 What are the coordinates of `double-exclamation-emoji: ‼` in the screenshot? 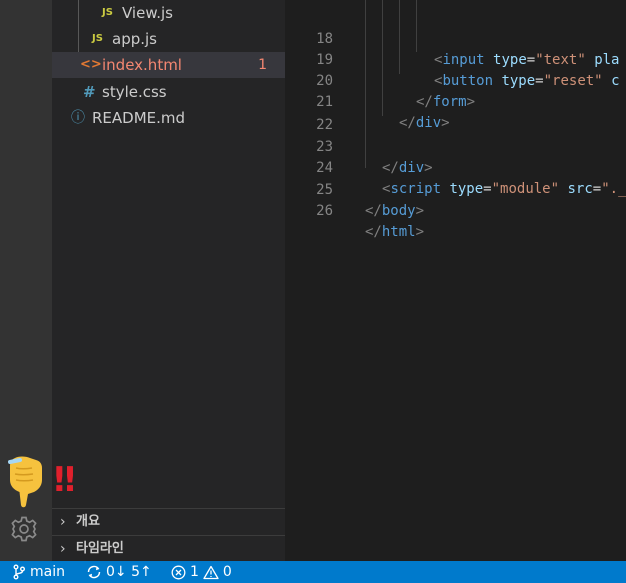 It's located at (64, 480).